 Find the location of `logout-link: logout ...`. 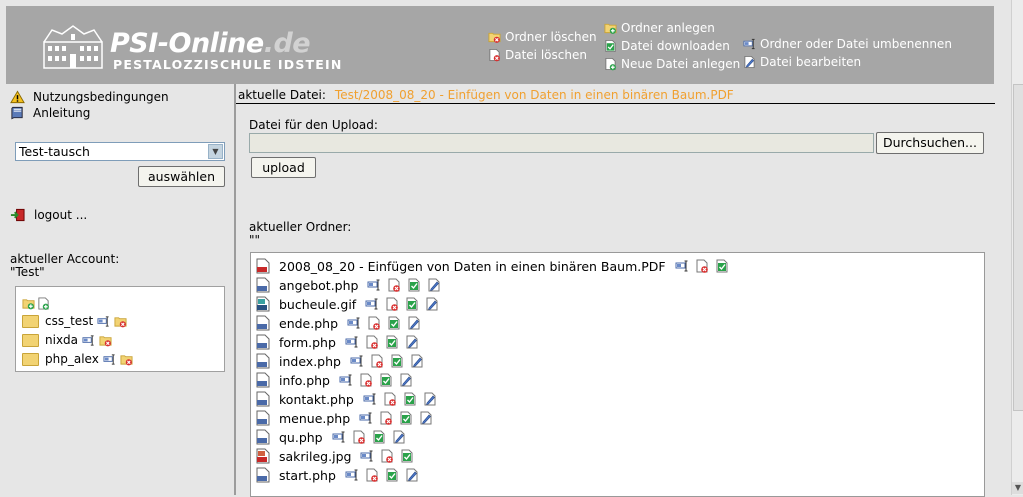

logout-link: logout ... is located at coordinates (48, 215).